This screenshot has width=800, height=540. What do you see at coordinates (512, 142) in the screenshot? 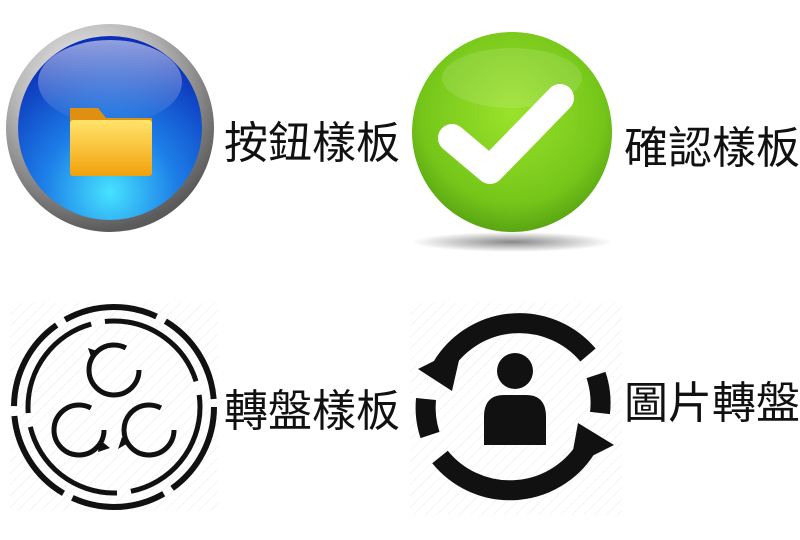
I see `checkmark-icon` at bounding box center [512, 142].